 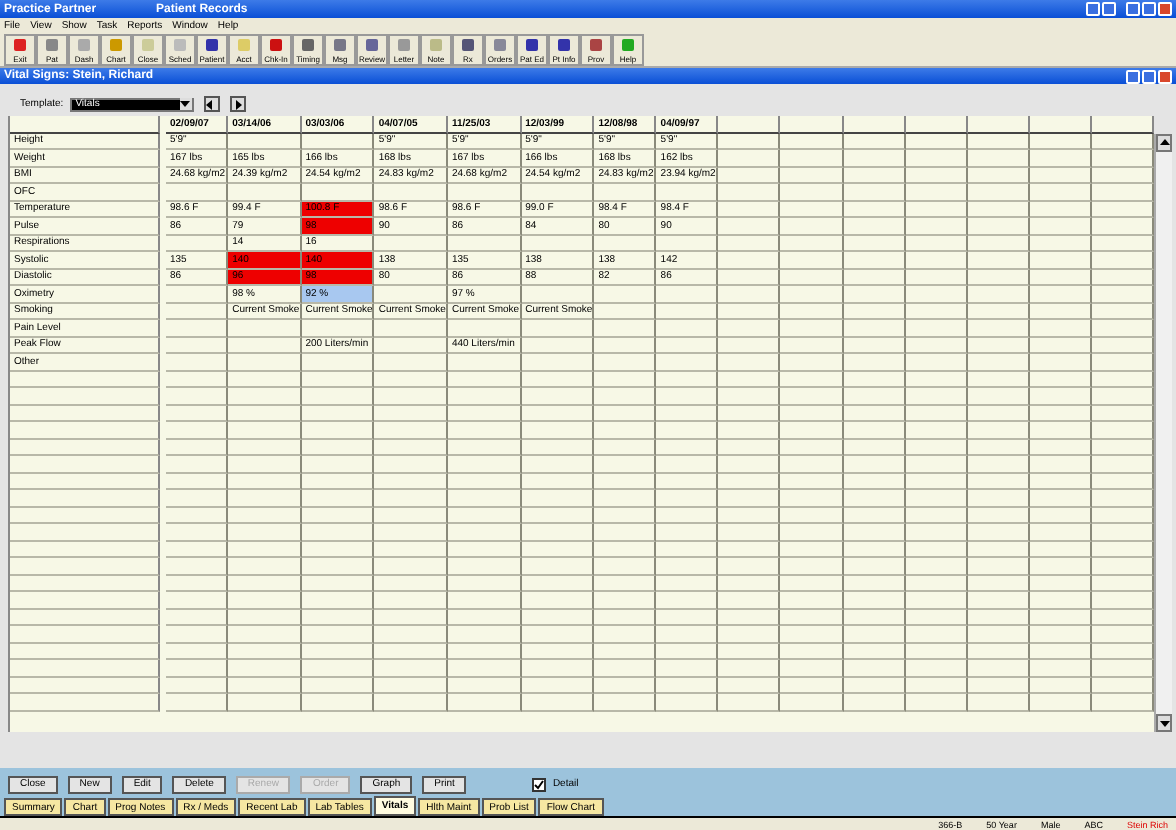 I want to click on up-arrow-icon, so click(x=1164, y=142).